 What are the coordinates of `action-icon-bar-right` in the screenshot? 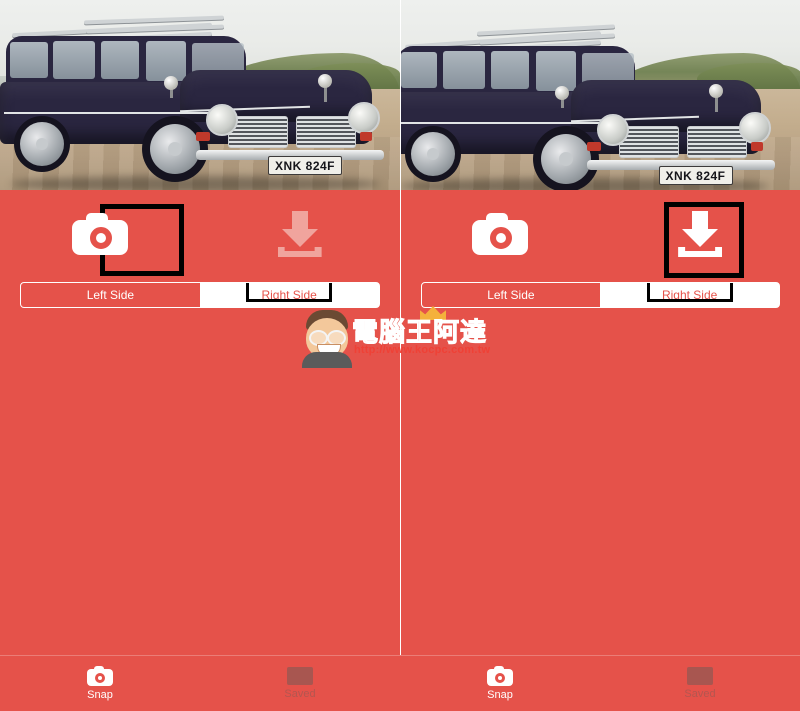 It's located at (600, 234).